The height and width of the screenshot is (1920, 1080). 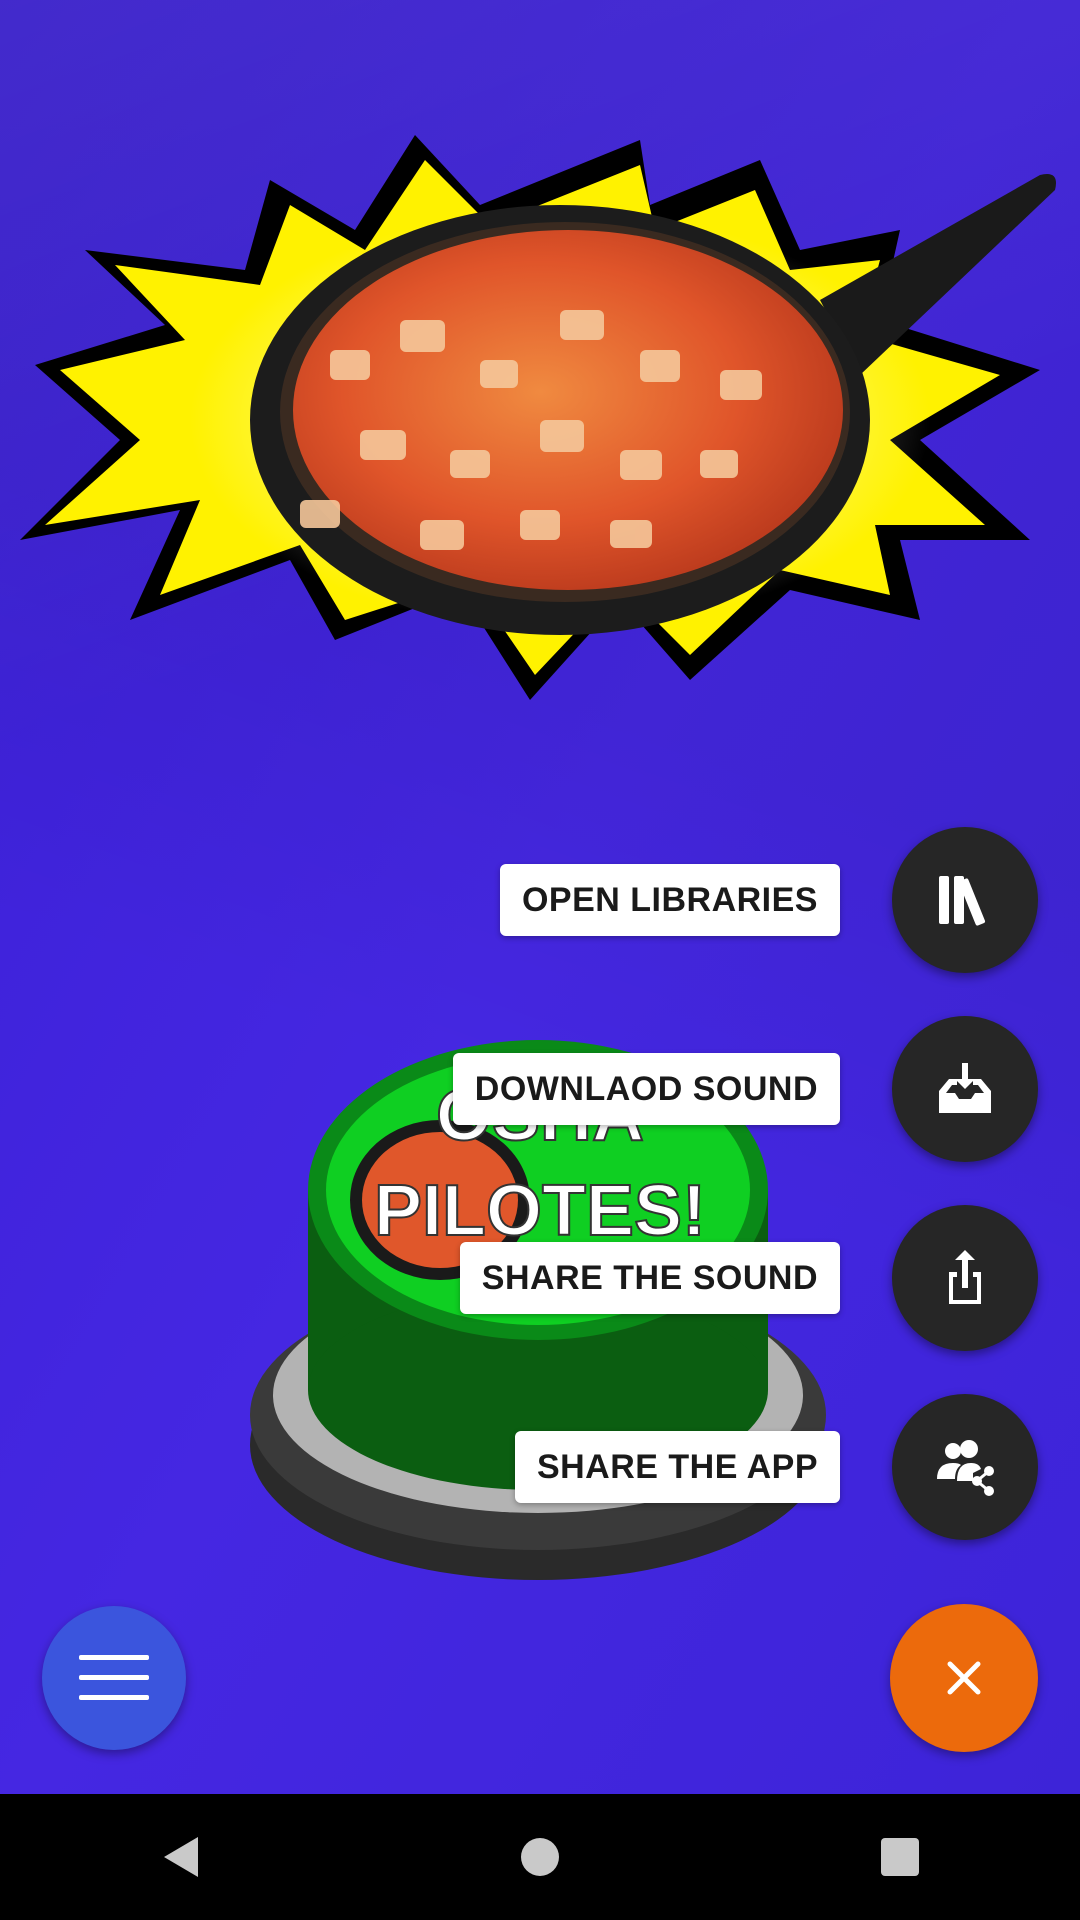 I want to click on open-libraries-label: OPEN LIBRARIES, so click(x=669, y=900).